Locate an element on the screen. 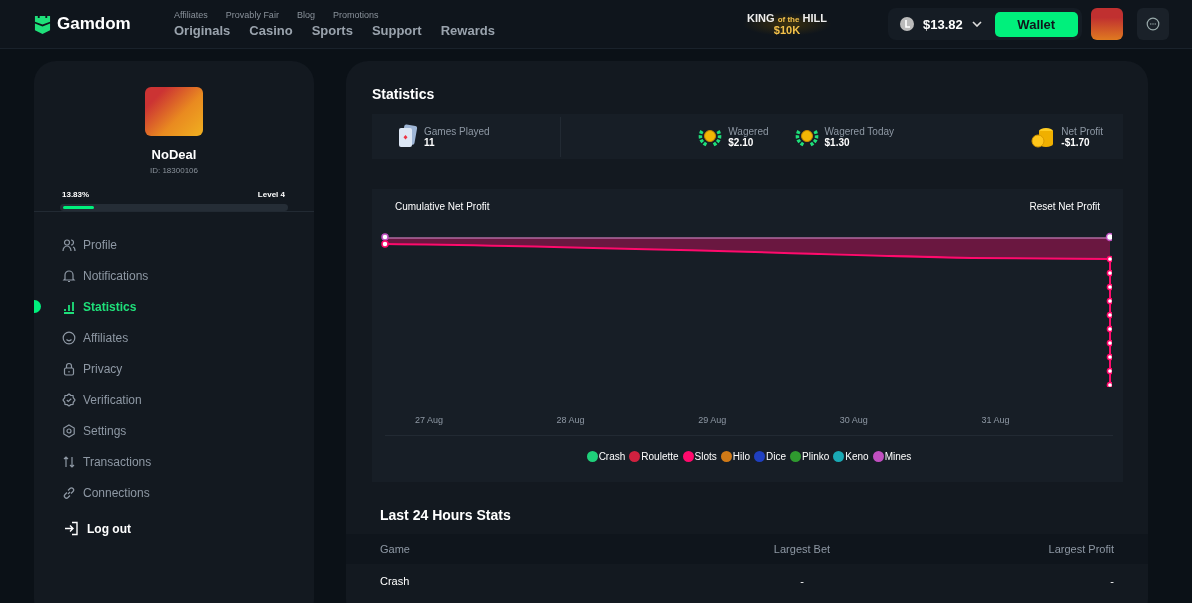  legend-label: Keno is located at coordinates (857, 456).